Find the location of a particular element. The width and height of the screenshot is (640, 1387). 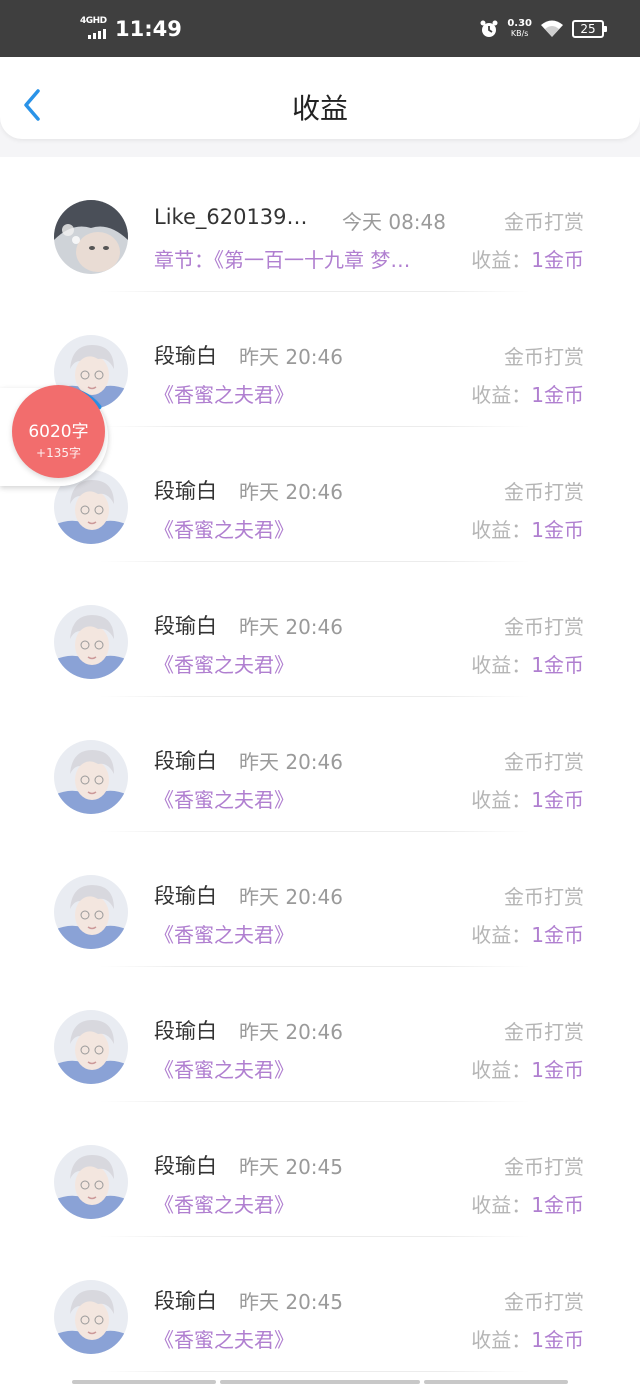

word-count-delta: +135字 is located at coordinates (58, 453).